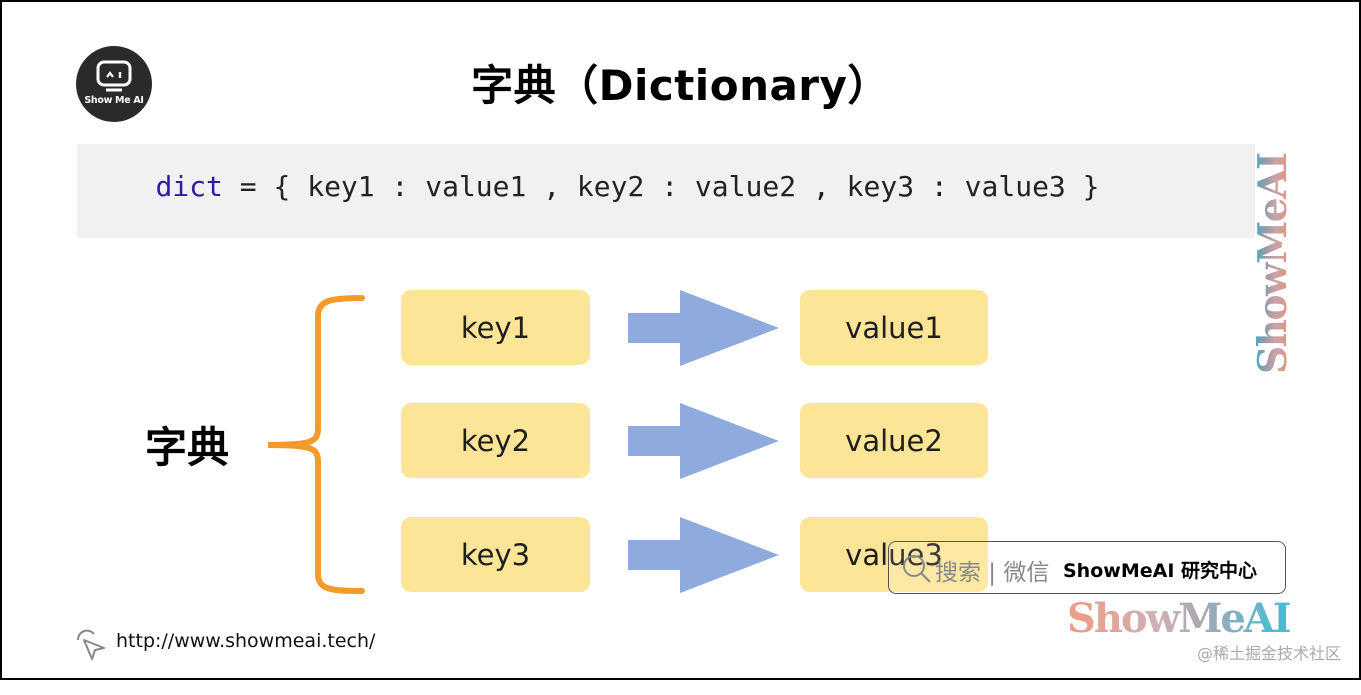 The height and width of the screenshot is (695, 1361). I want to click on group-label: 字典, so click(187, 447).